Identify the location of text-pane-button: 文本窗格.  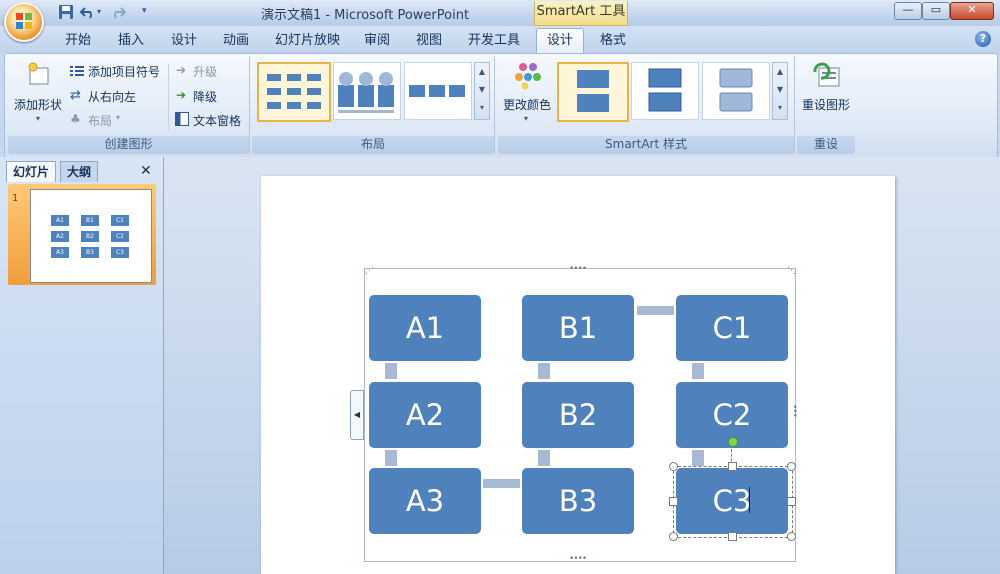
(217, 120).